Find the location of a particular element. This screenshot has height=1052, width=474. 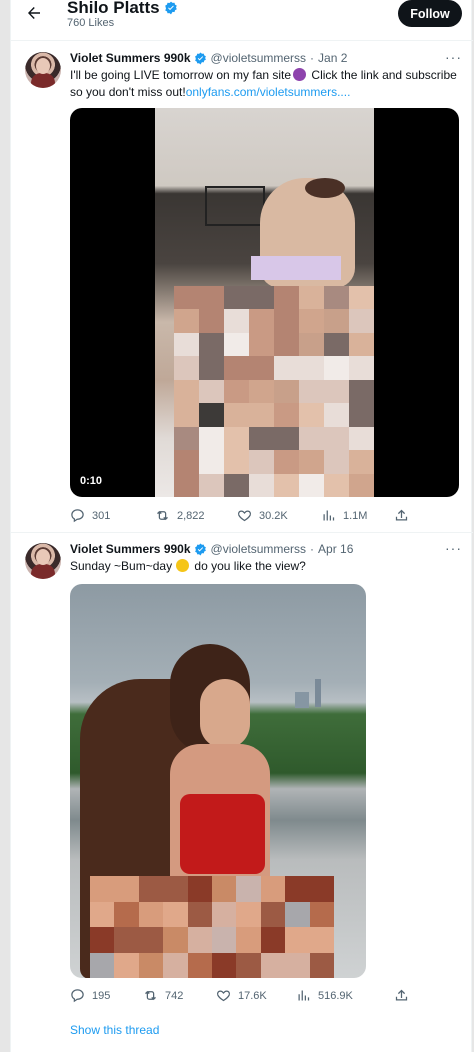

tweet-actions: 301 2,822 30.2K 1.1M is located at coordinates (239, 516).